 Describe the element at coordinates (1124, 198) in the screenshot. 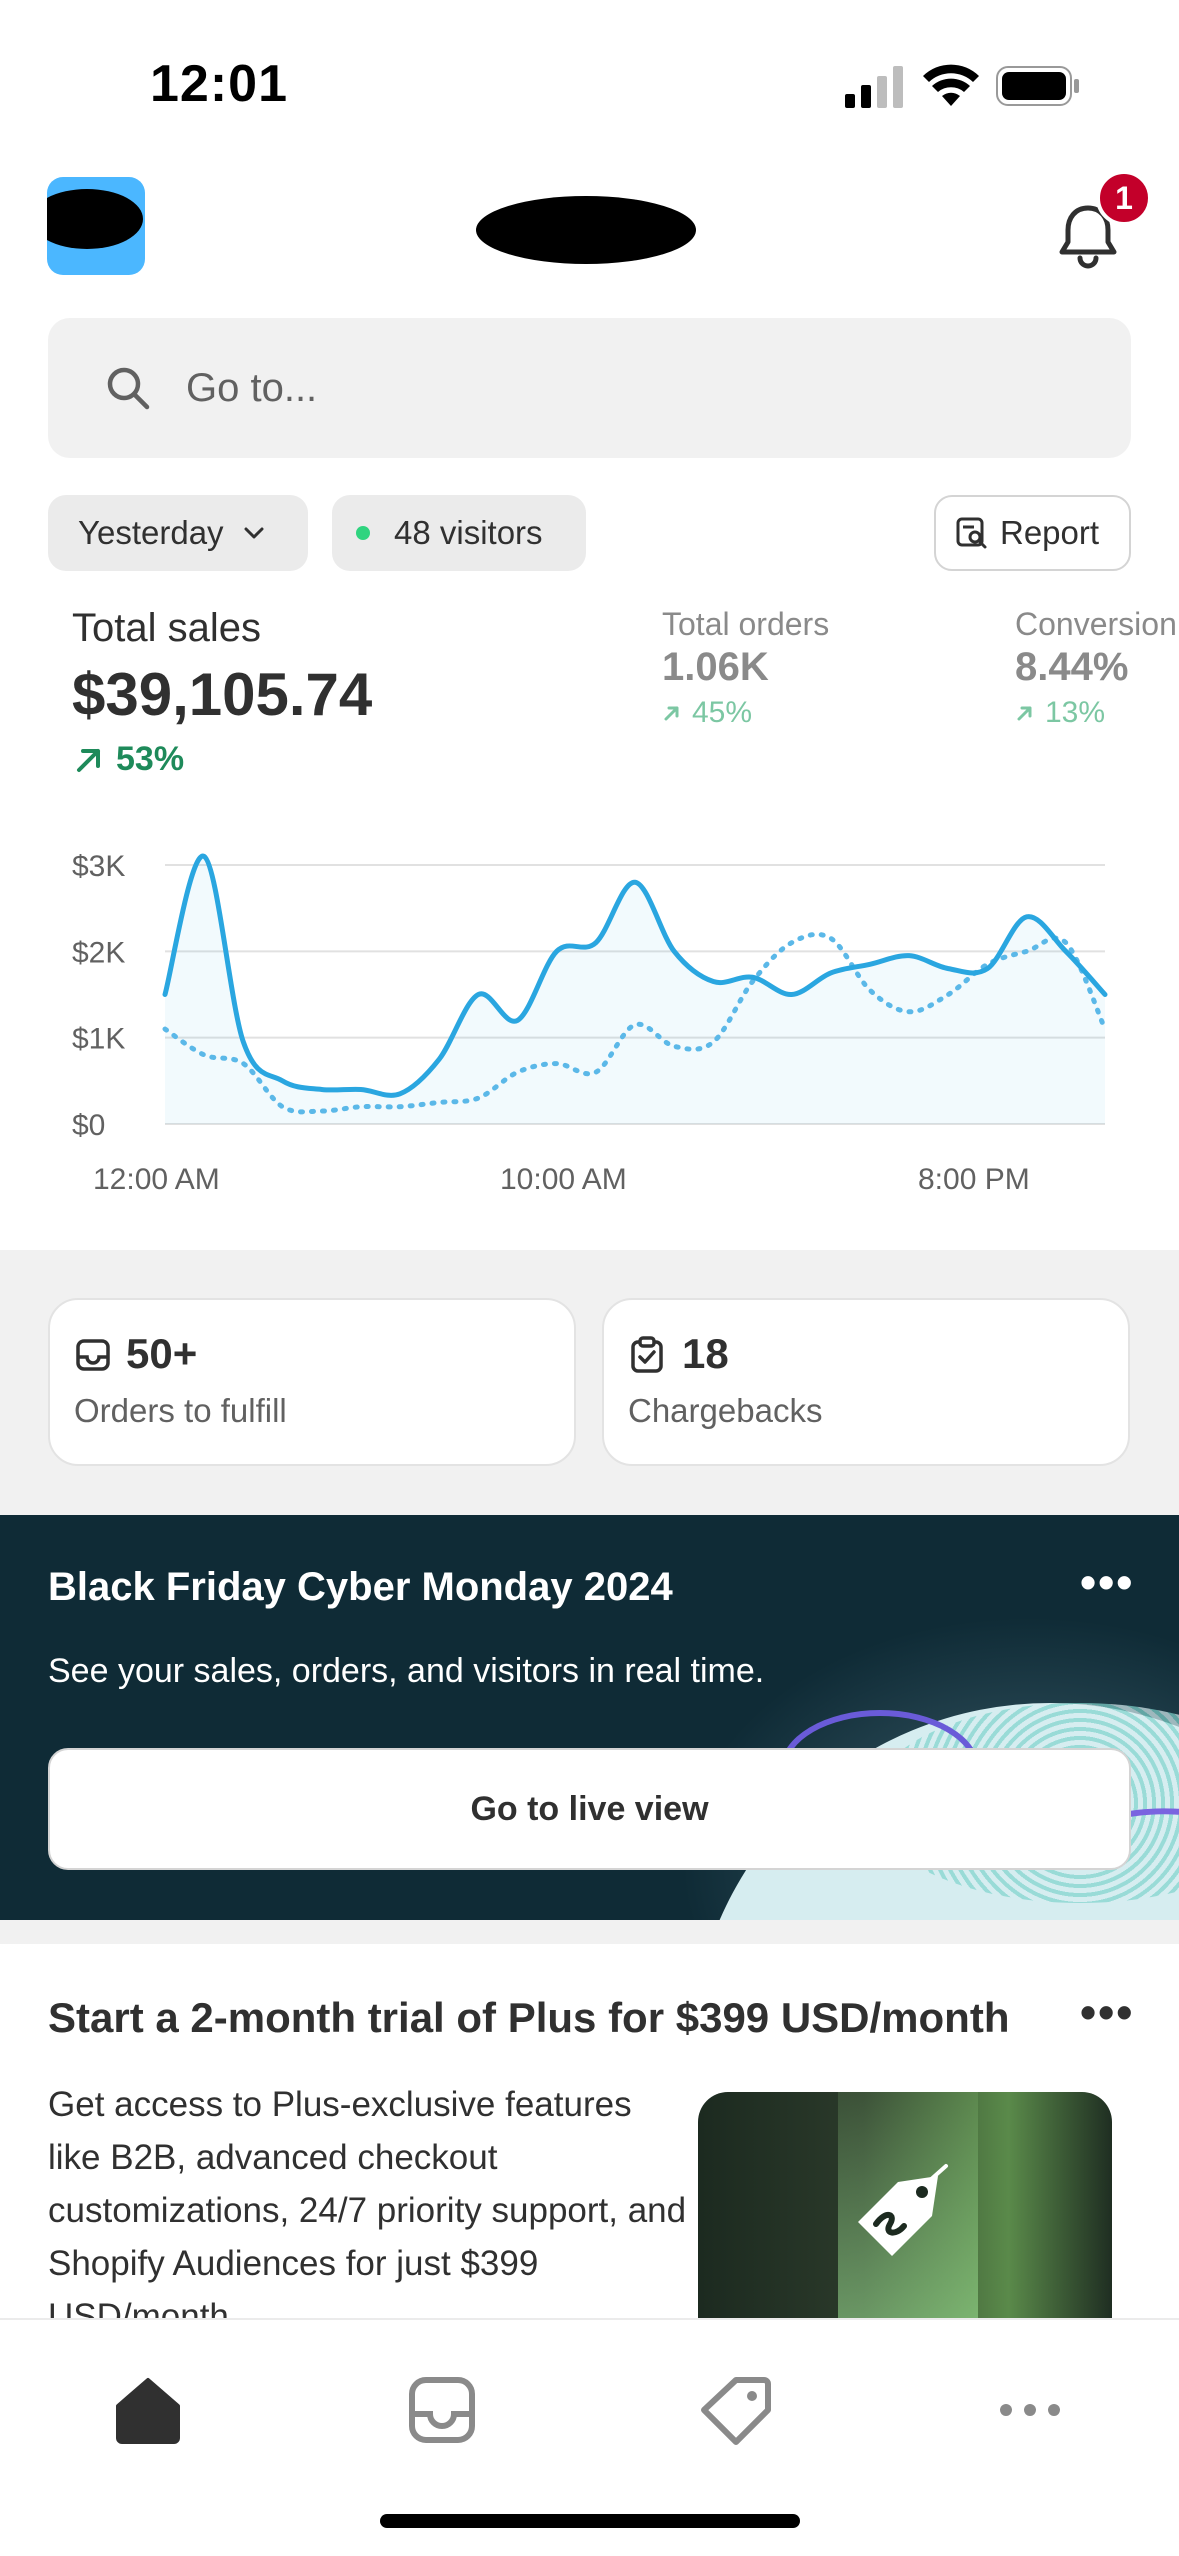

I see `notification-badge: 1` at that location.